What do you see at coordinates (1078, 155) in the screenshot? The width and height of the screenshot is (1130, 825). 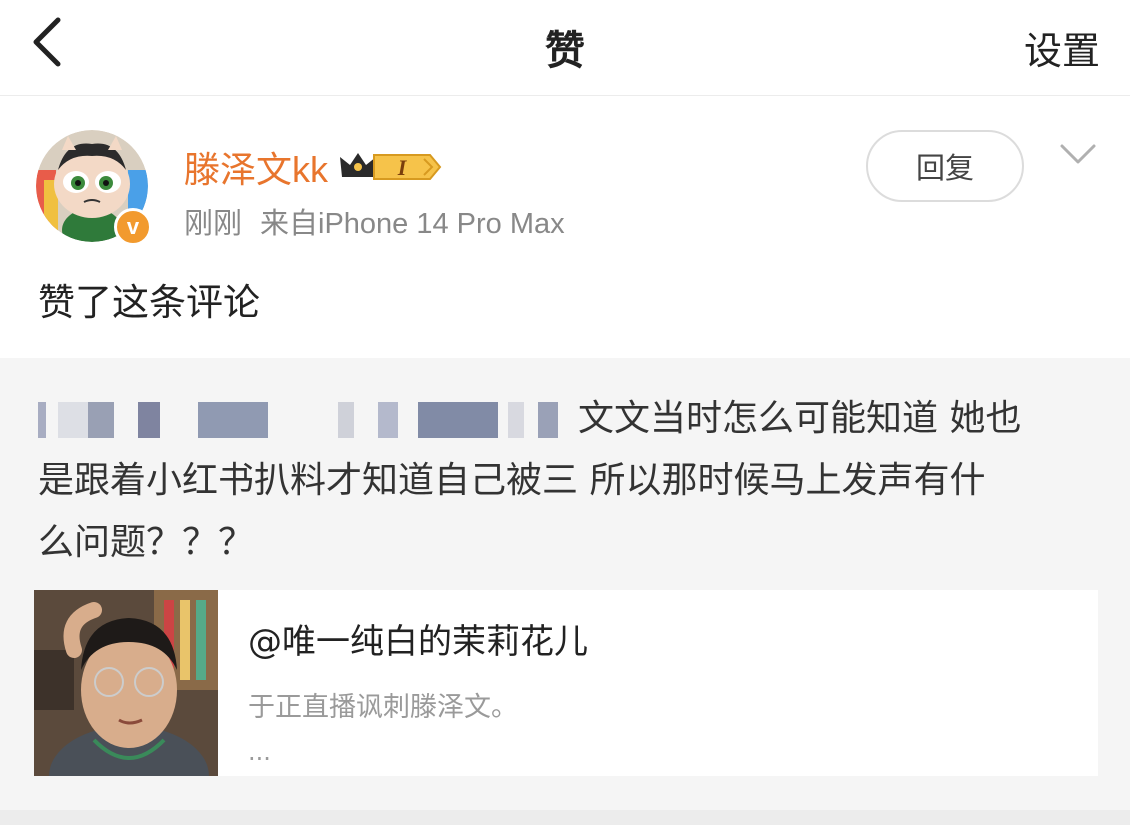 I see `chevron-down-icon` at bounding box center [1078, 155].